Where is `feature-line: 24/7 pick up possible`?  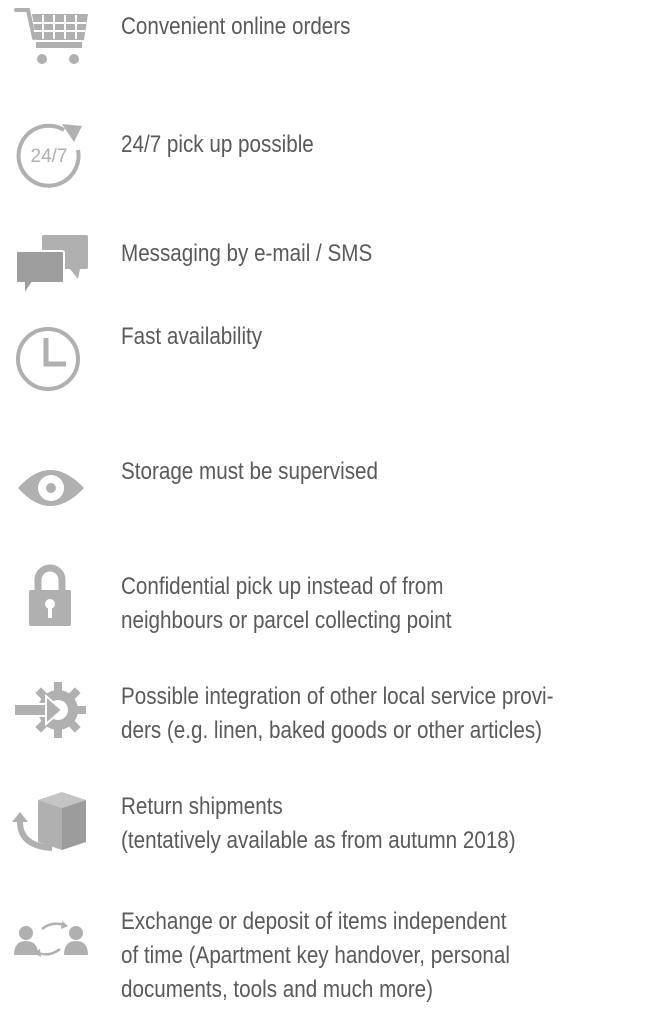
feature-line: 24/7 pick up possible is located at coordinates (217, 144).